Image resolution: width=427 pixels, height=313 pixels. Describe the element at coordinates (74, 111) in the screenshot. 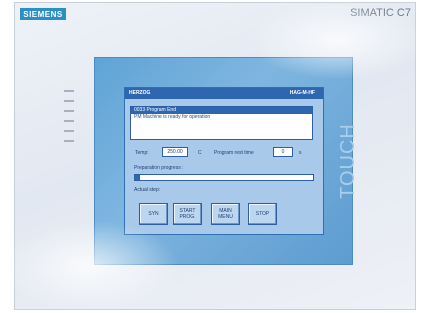

I see `led-label: DC5V` at that location.